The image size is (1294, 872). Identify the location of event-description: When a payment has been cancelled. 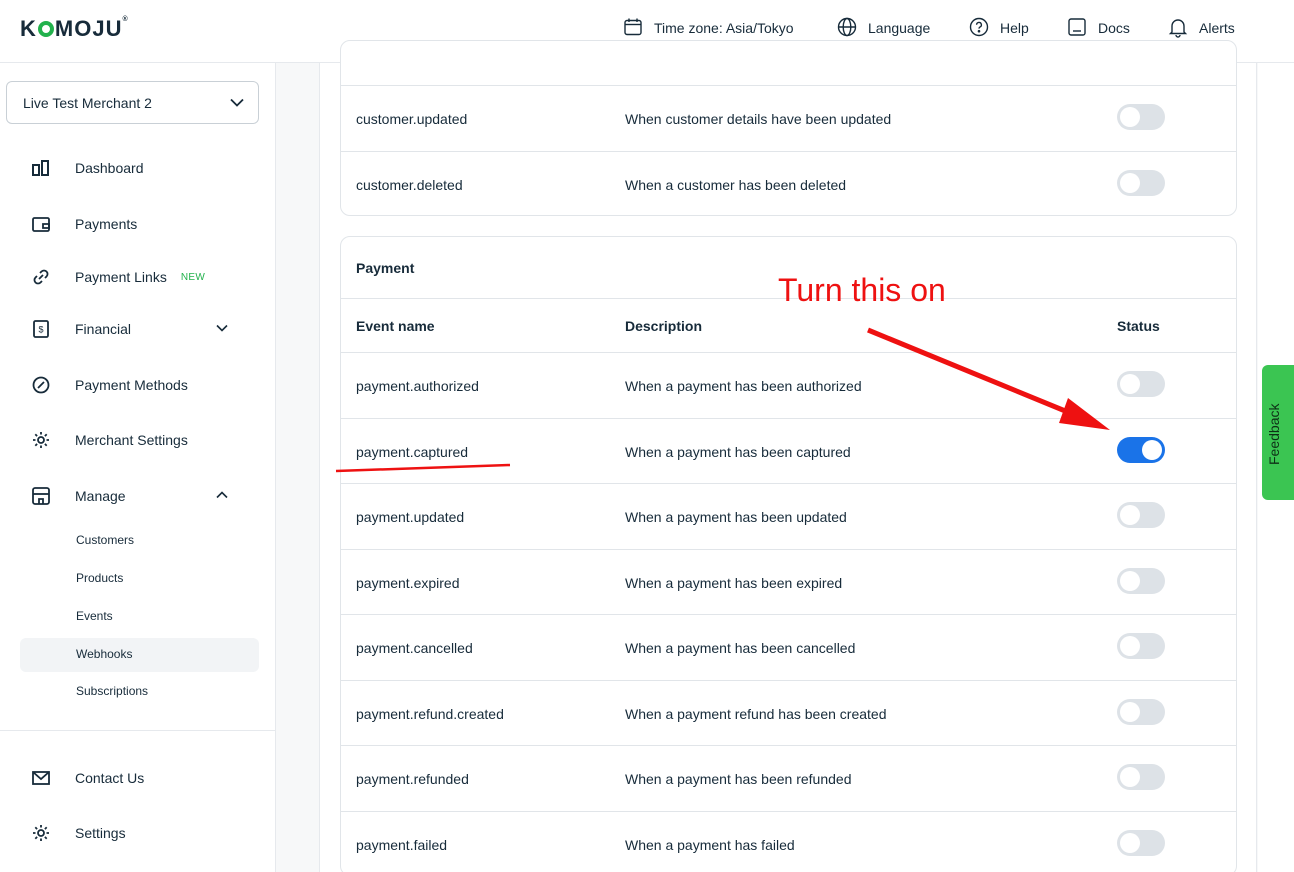
(740, 648).